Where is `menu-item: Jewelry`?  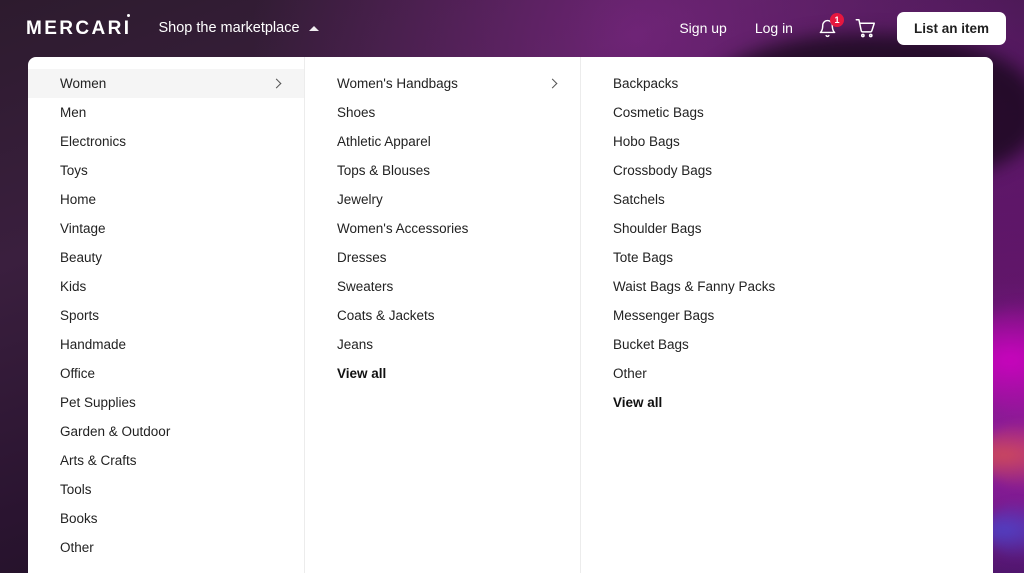 menu-item: Jewelry is located at coordinates (442, 199).